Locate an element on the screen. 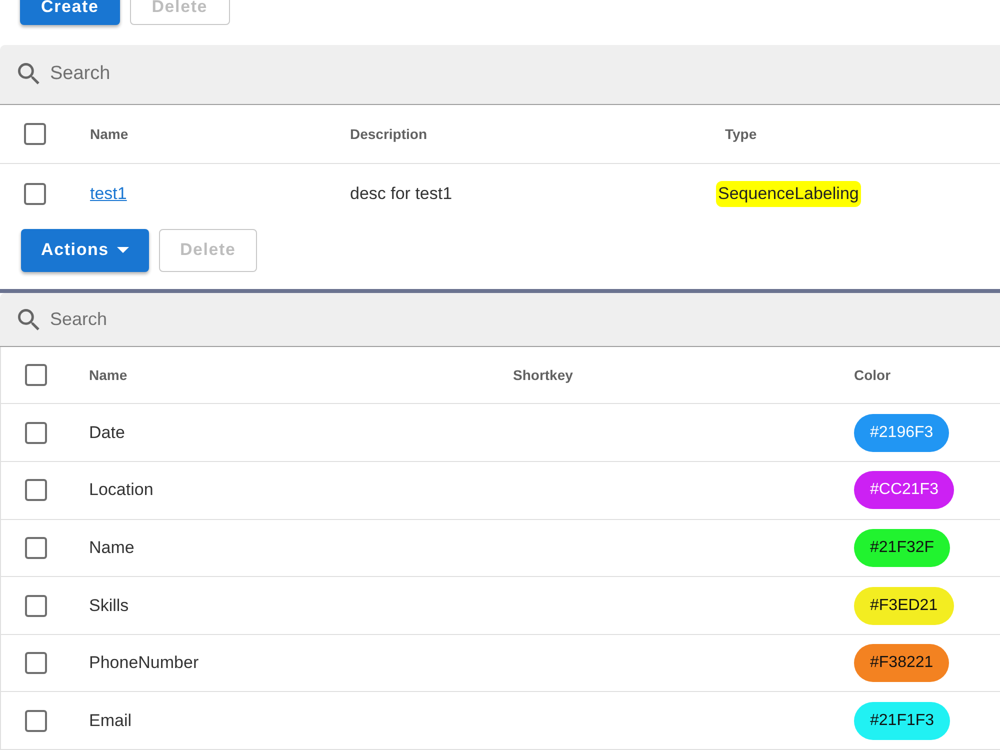 This screenshot has width=1000, height=750. column-header: Color is located at coordinates (872, 375).